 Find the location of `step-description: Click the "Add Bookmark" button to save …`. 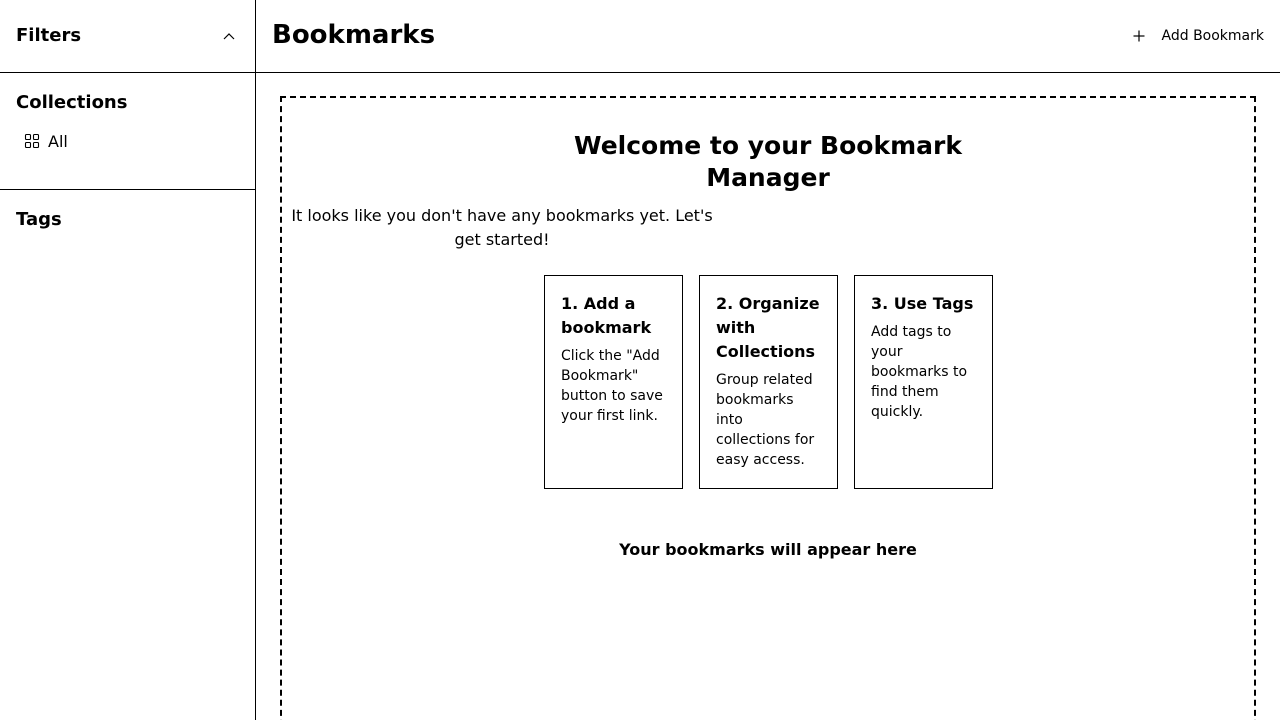

step-description: Click the "Add Bookmark" button to save … is located at coordinates (612, 386).